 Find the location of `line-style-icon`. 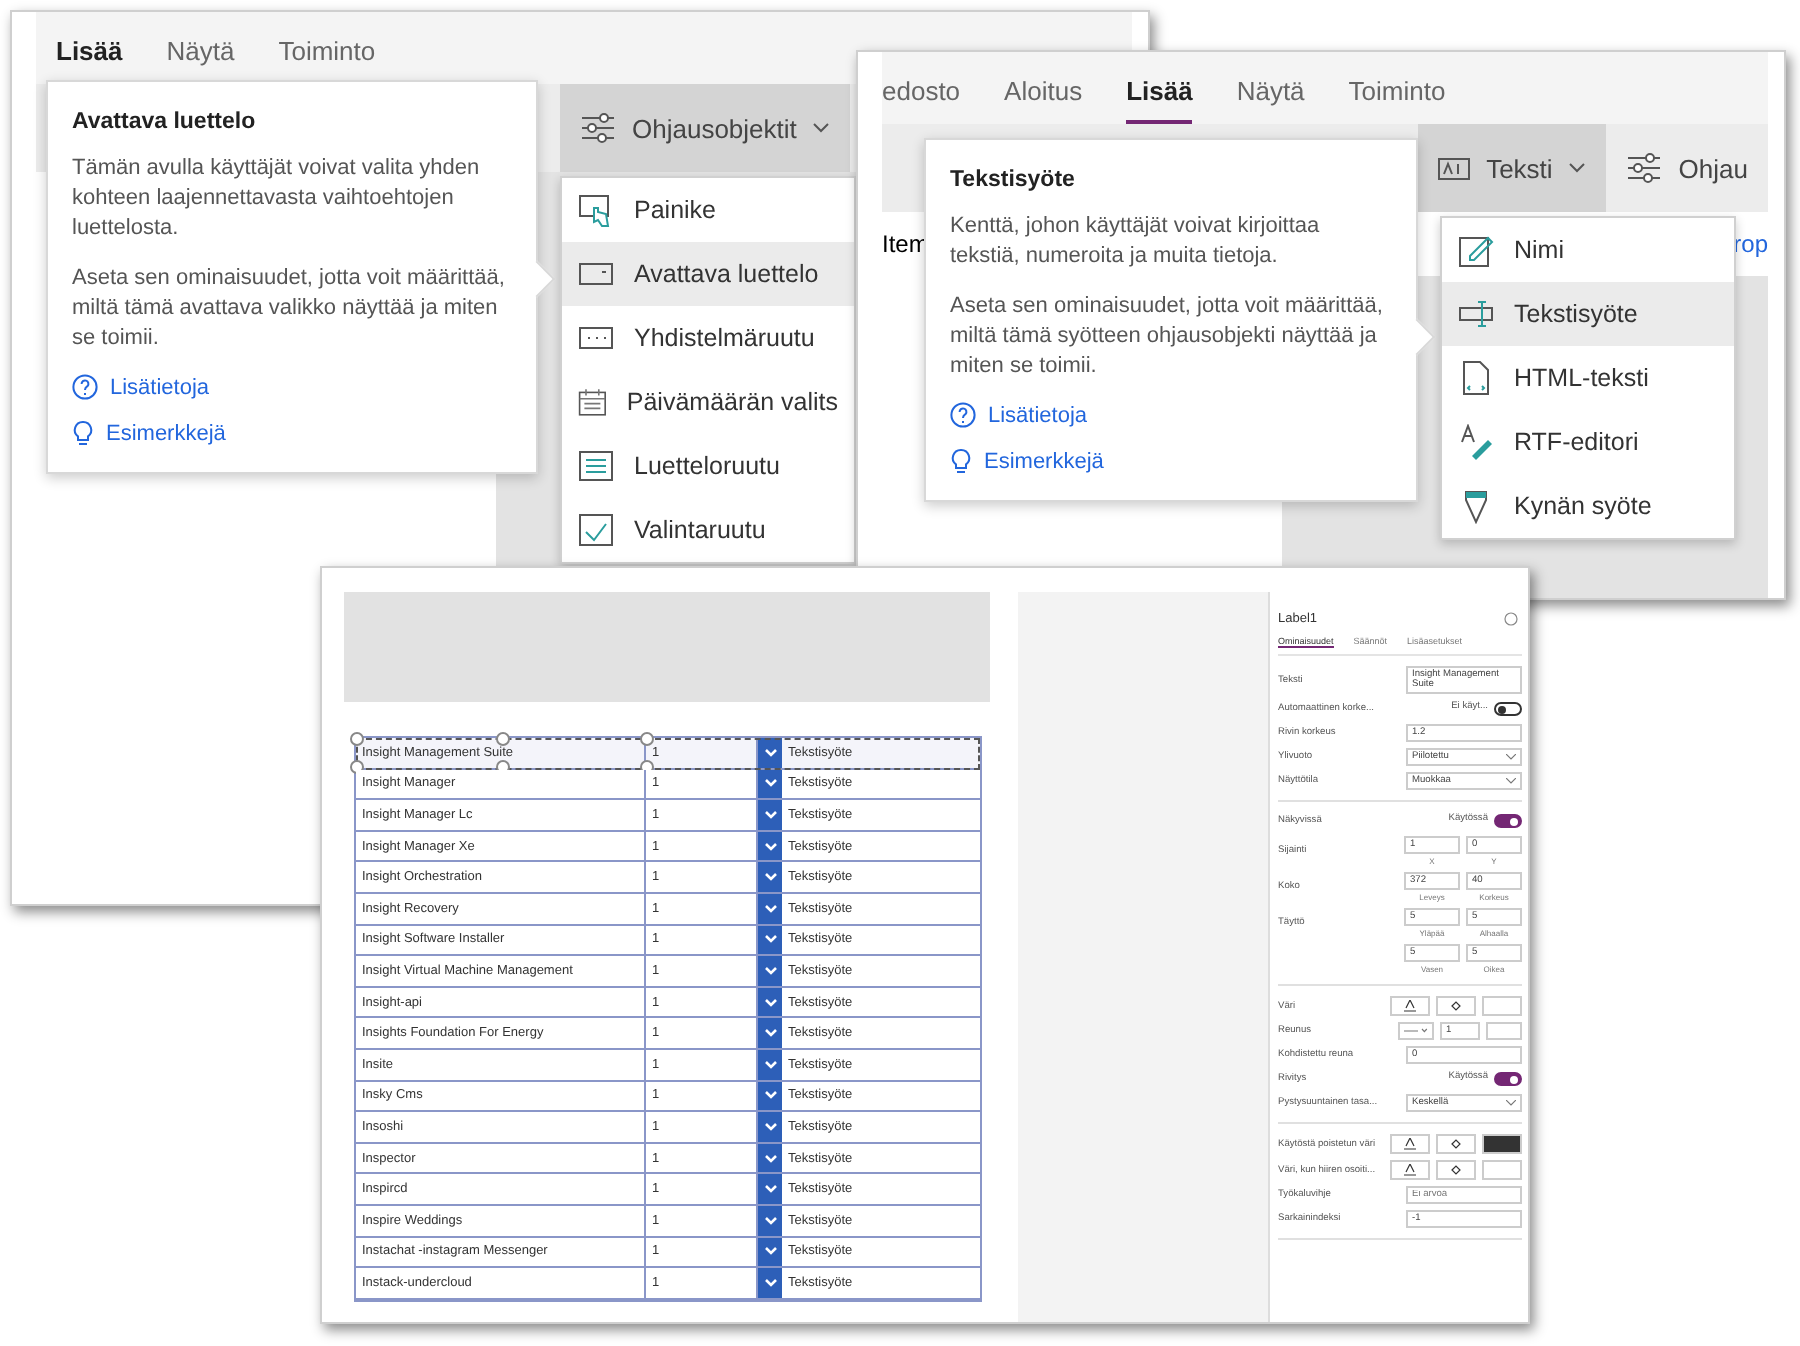

line-style-icon is located at coordinates (1416, 1031).